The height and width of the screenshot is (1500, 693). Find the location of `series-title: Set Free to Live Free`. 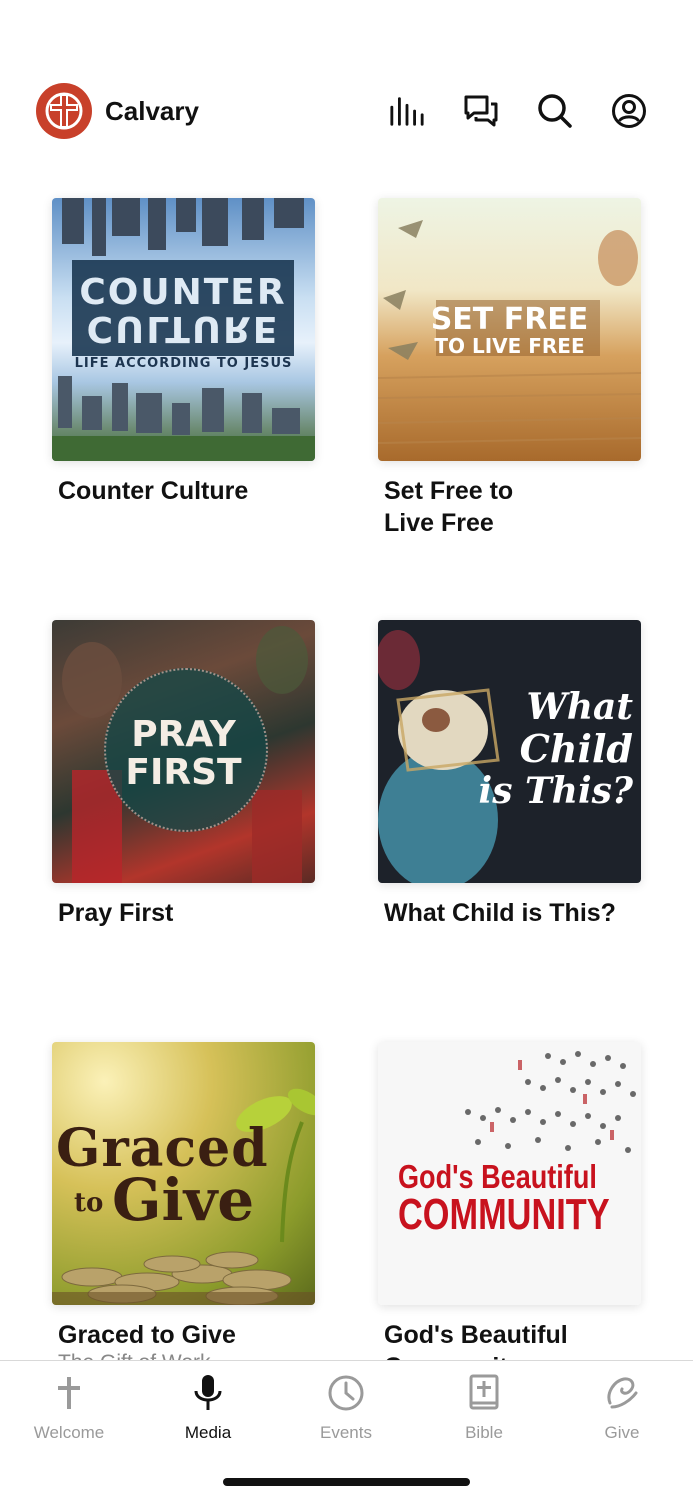

series-title: Set Free to Live Free is located at coordinates (449, 507).